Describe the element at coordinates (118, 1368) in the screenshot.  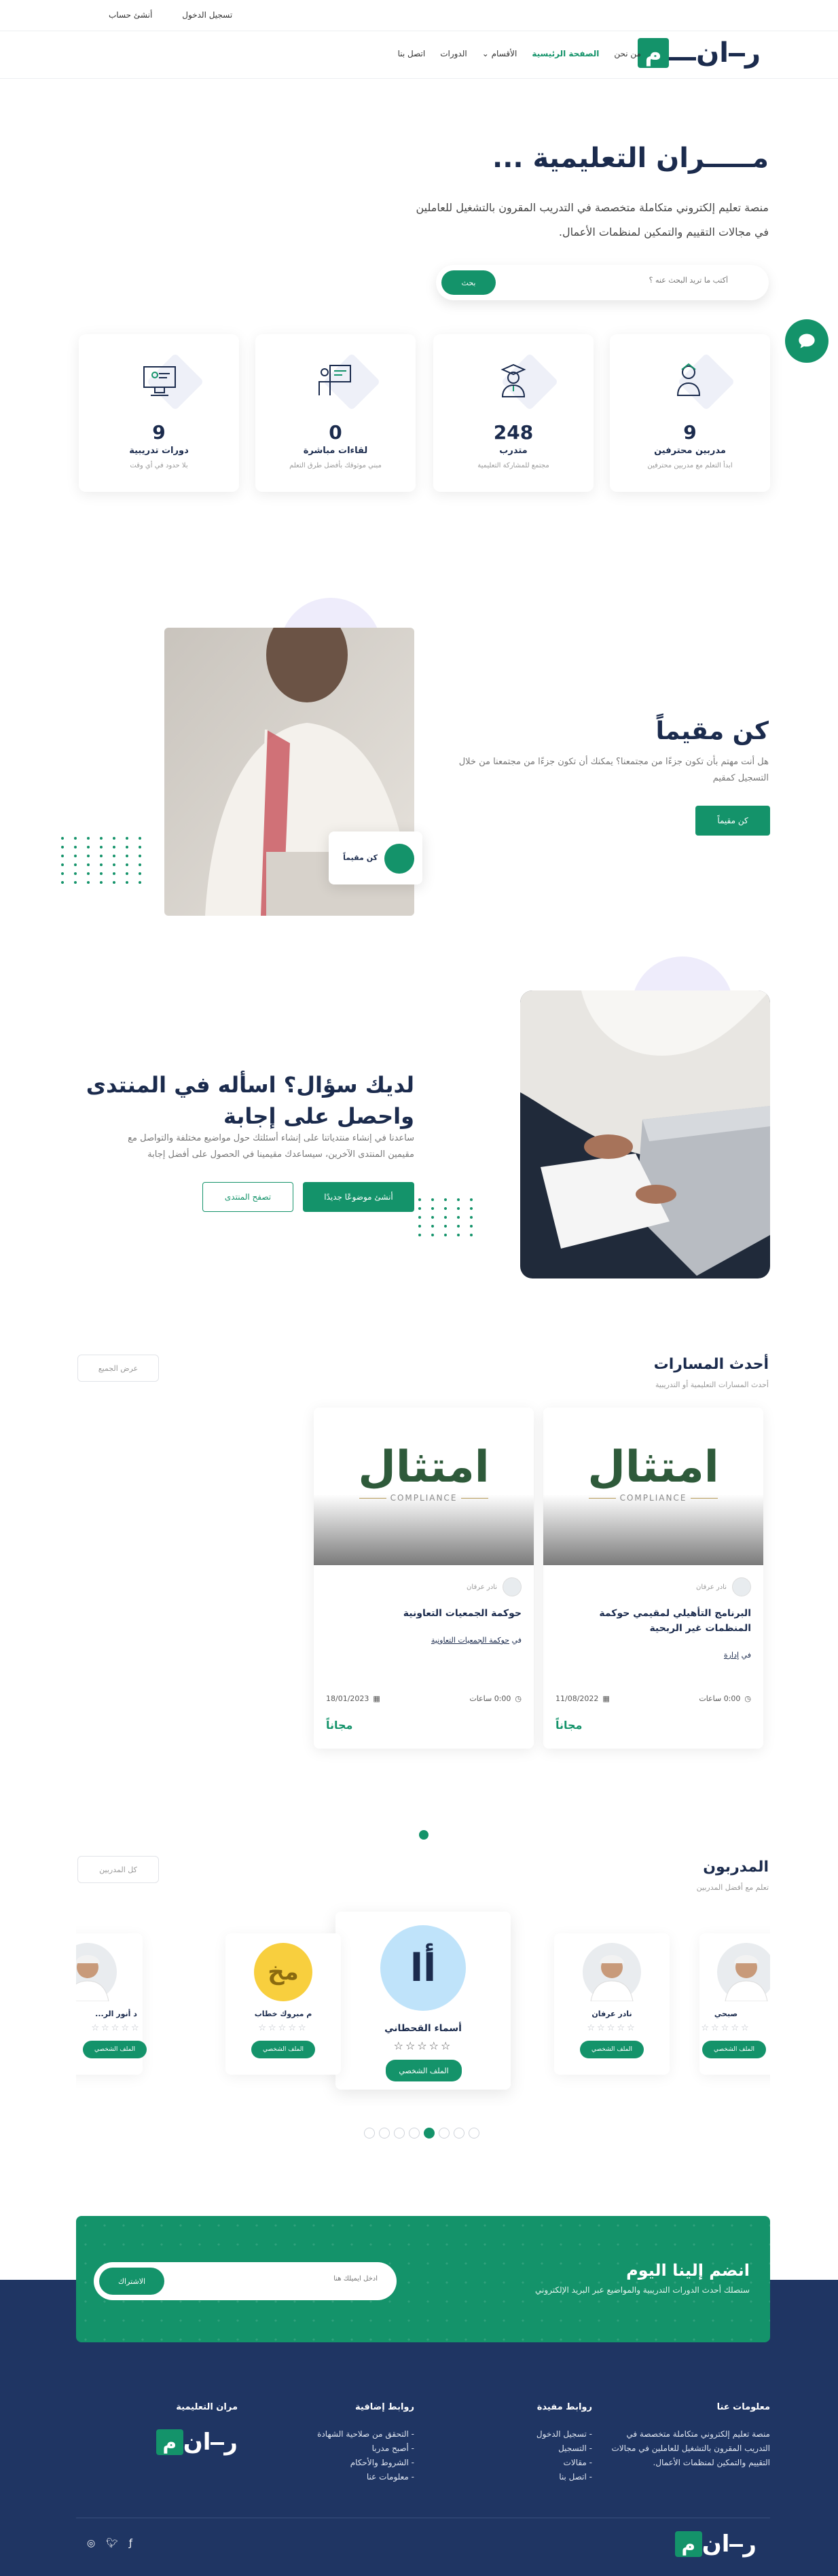
I see `view-all-courses-button: عرض الجميع` at that location.